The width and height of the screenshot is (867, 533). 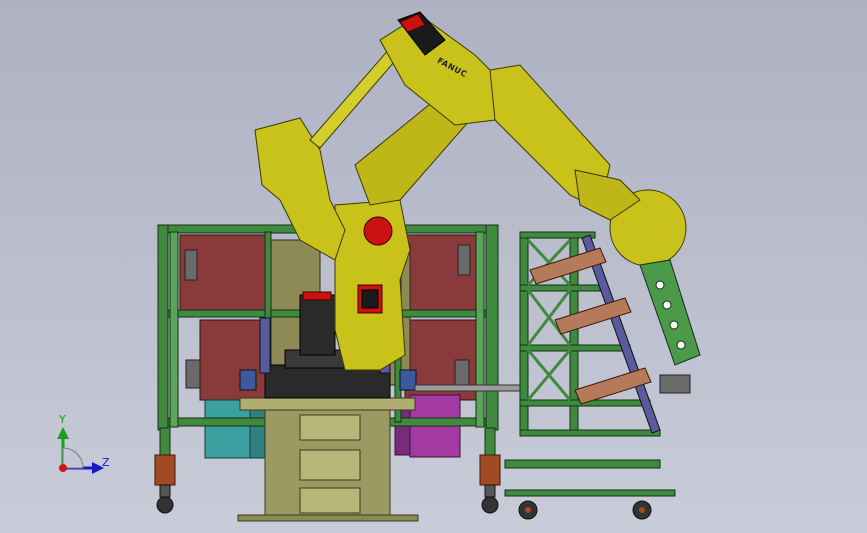 What do you see at coordinates (106, 462) in the screenshot?
I see `z-axis-label: Z` at bounding box center [106, 462].